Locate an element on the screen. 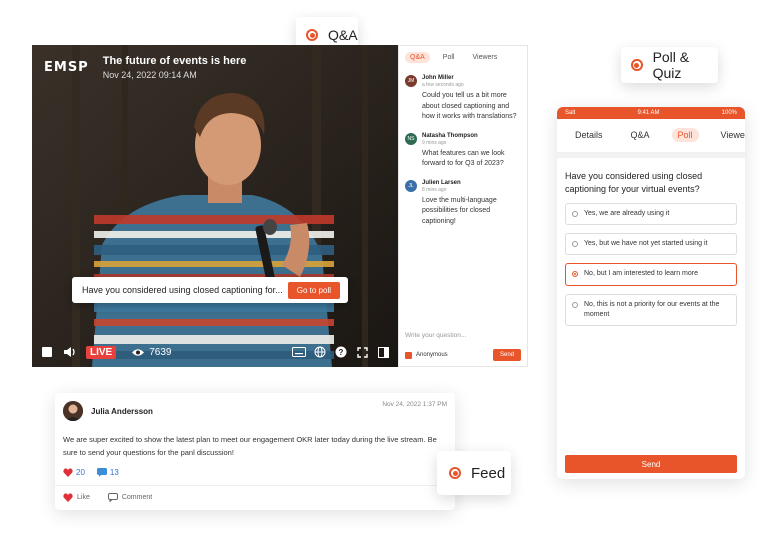 The width and height of the screenshot is (768, 541). feed-tag-label: Feed is located at coordinates (488, 473).